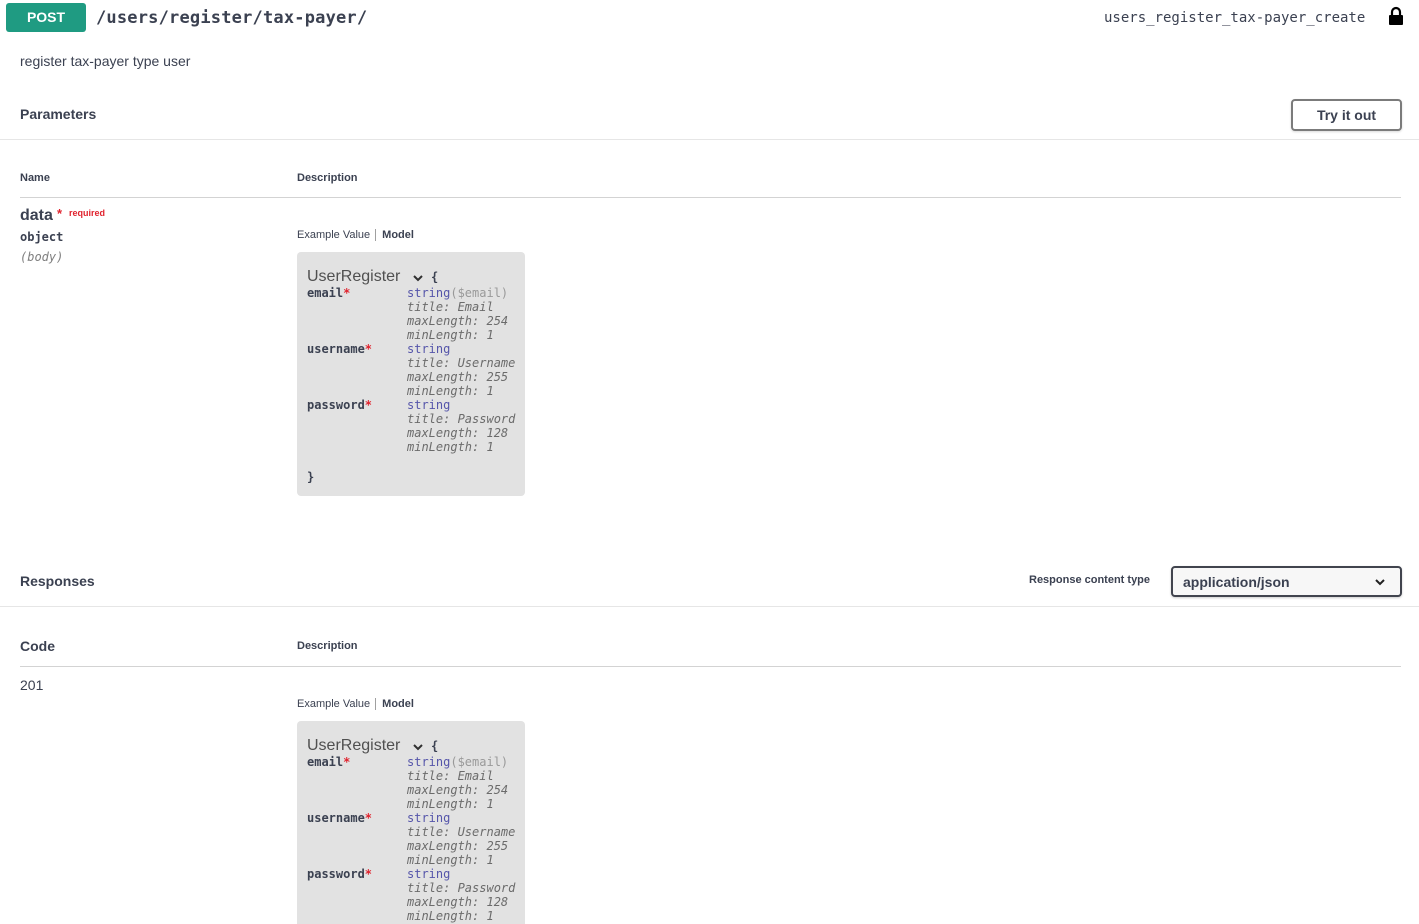  What do you see at coordinates (32, 685) in the screenshot?
I see `response-code: 201` at bounding box center [32, 685].